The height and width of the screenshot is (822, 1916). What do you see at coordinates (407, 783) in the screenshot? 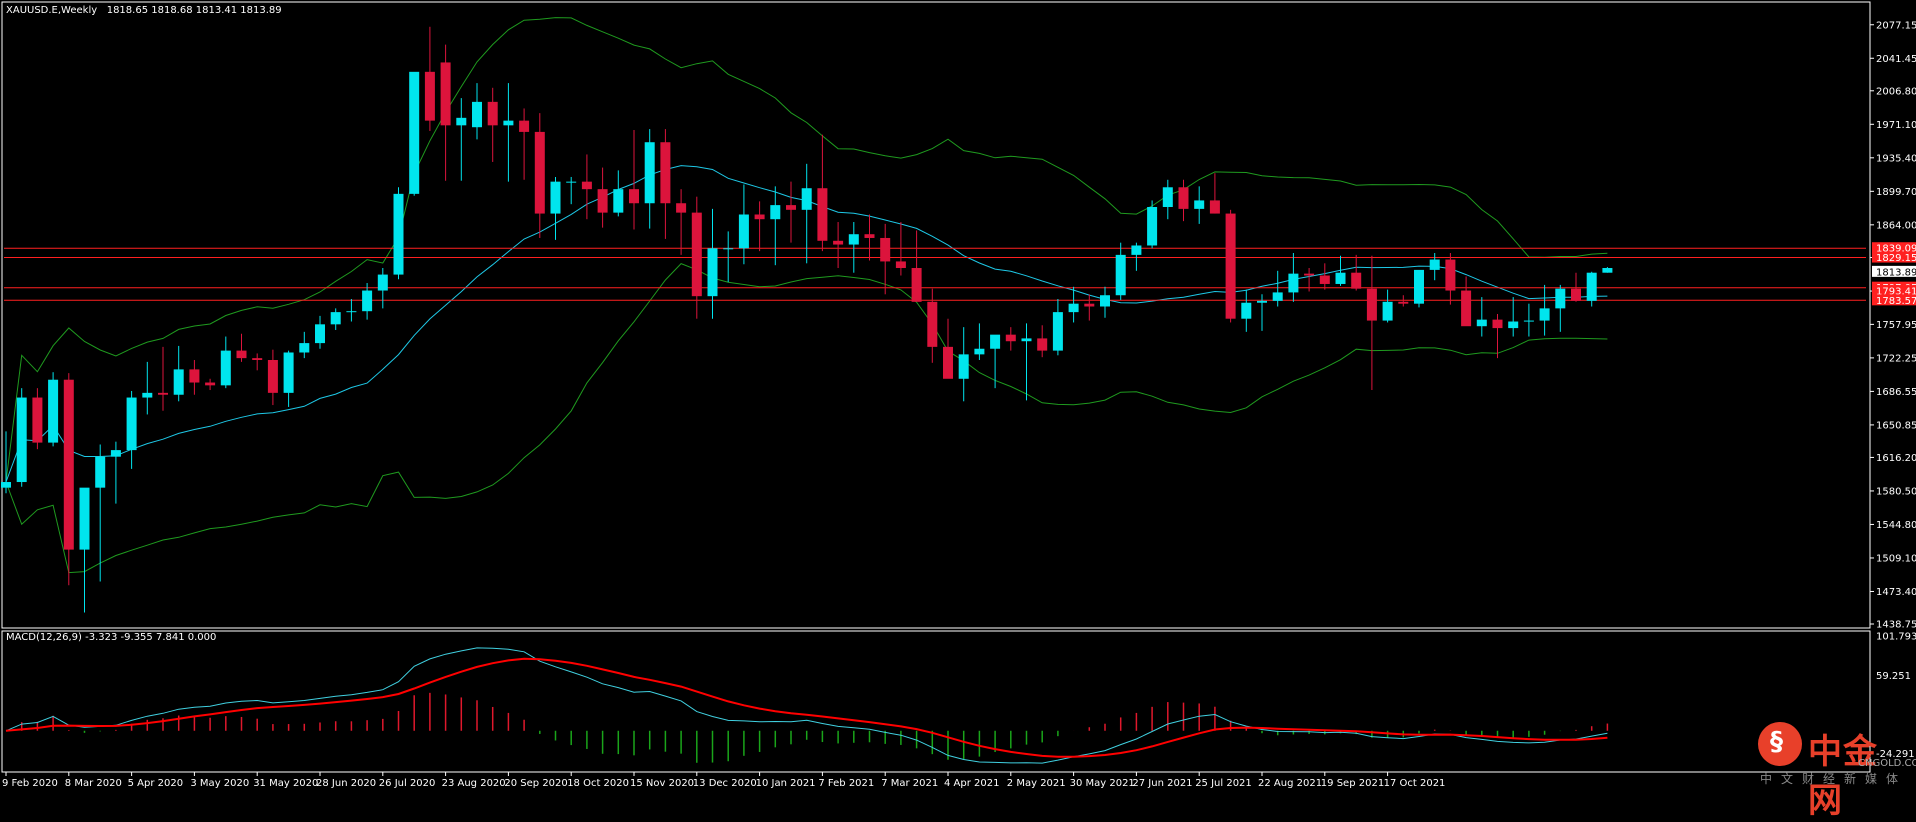
I see `x-tick-label: 26 Jul 2020` at bounding box center [407, 783].